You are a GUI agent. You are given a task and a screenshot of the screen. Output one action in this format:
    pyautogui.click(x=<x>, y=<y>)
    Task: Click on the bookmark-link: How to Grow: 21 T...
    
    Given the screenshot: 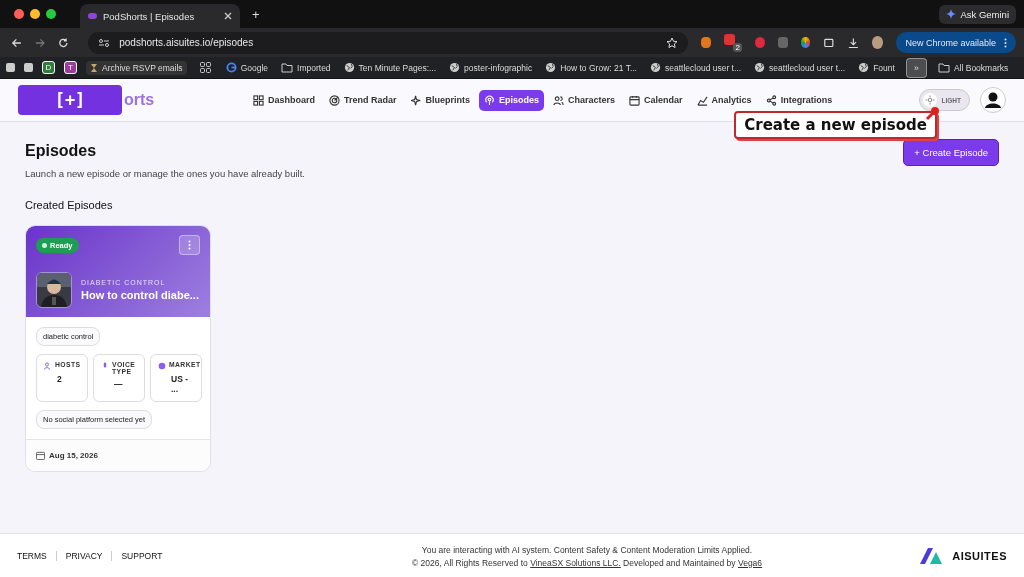 What is the action you would take?
    pyautogui.click(x=591, y=67)
    